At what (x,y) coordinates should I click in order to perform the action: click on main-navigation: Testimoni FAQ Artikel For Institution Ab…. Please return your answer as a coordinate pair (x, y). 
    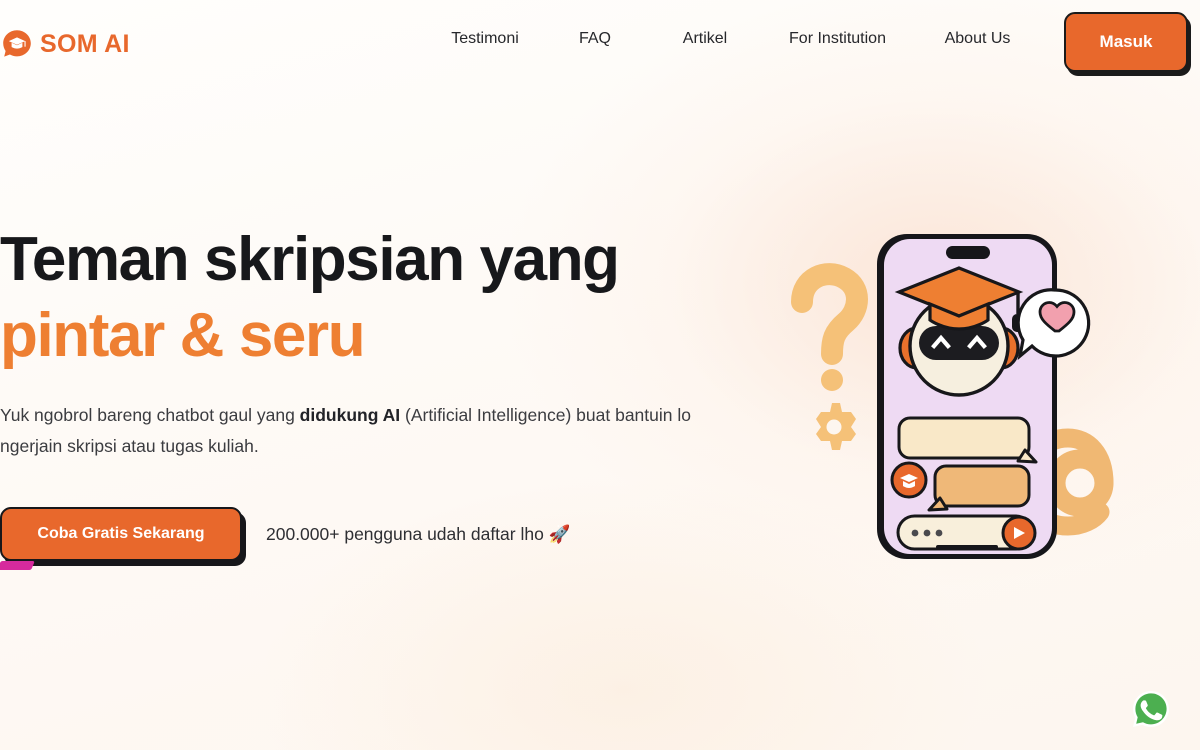
    Looking at the image, I should click on (735, 39).